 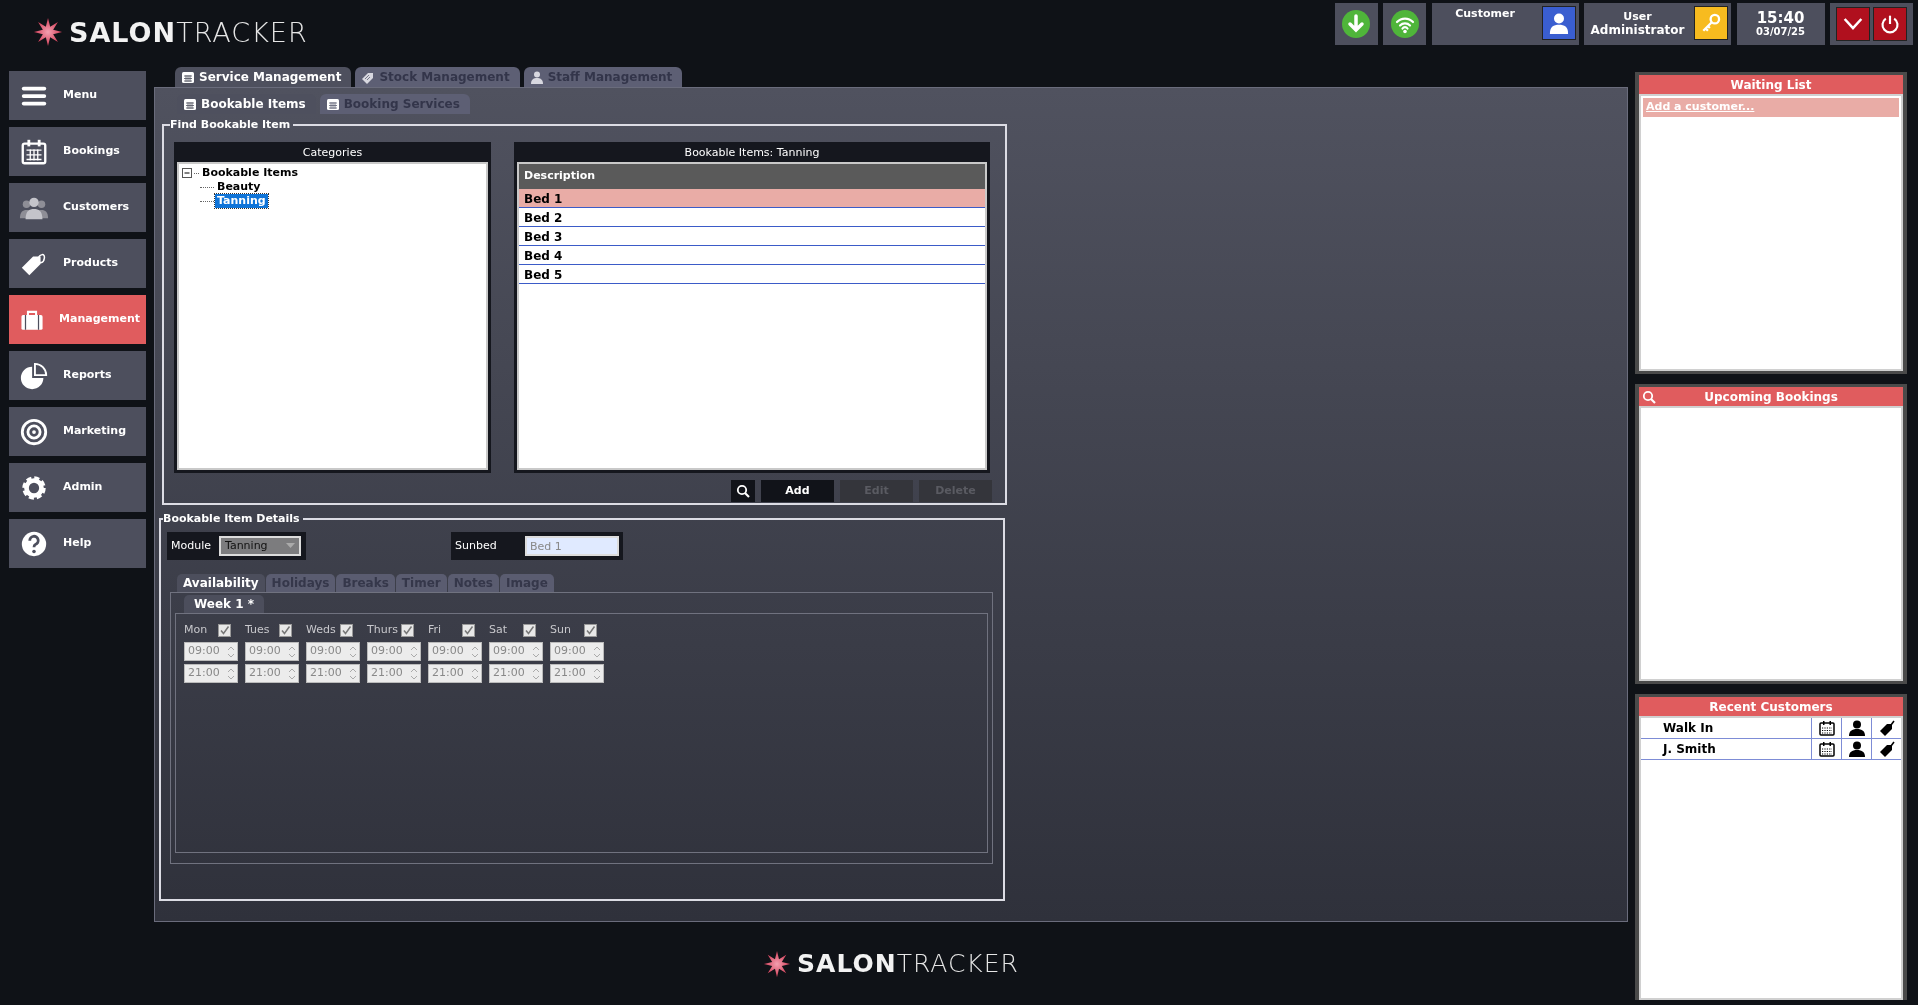 I want to click on sidebar-item: Help, so click(x=77, y=543).